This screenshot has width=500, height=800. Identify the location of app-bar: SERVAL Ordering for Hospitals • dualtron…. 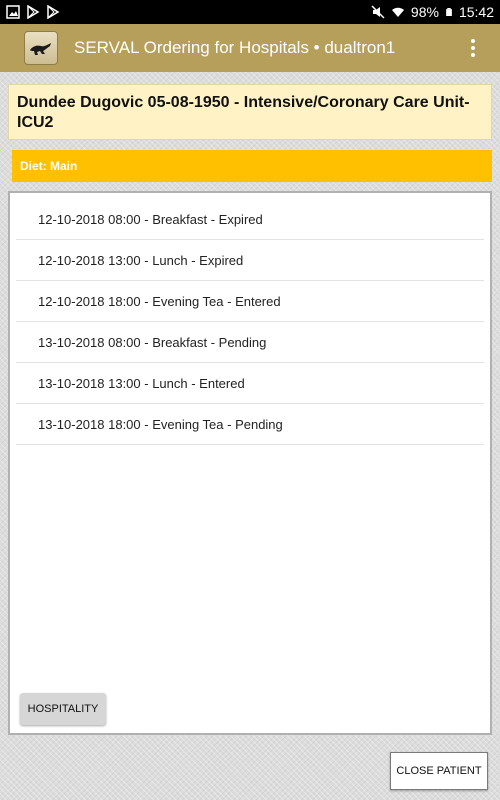
(250, 48).